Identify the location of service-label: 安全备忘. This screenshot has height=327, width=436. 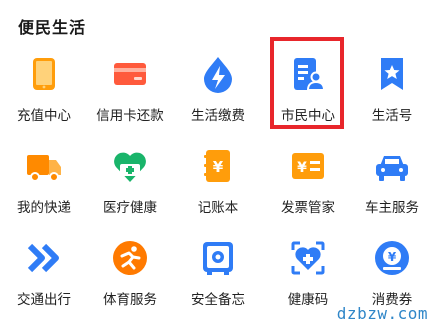
(218, 300).